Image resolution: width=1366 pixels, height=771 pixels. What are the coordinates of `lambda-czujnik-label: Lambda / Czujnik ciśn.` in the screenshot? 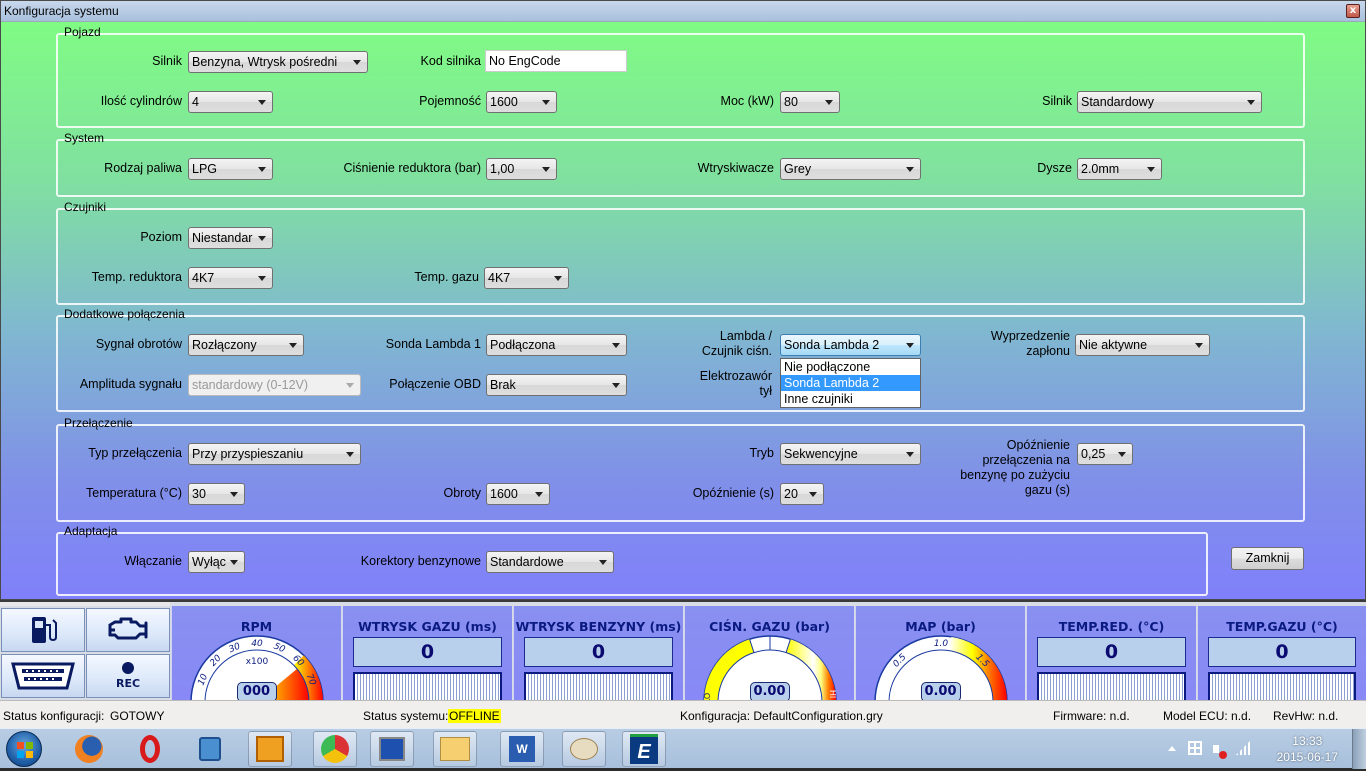 It's located at (737, 344).